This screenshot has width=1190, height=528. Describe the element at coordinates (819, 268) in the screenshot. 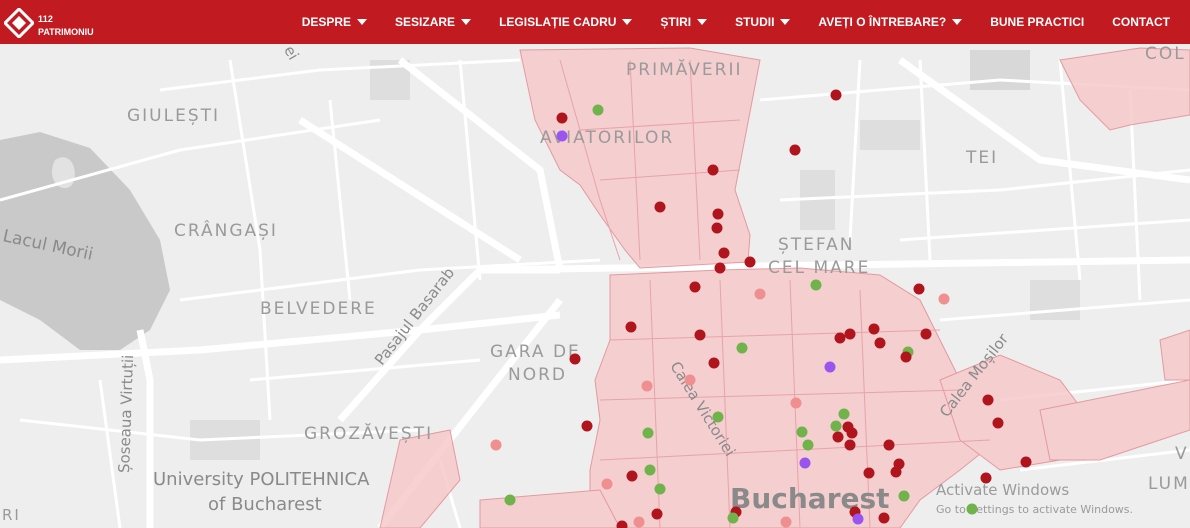

I see `label-cel-mare: CEL MARE` at that location.